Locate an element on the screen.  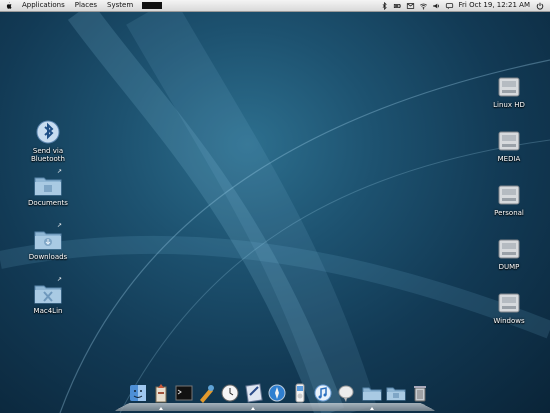
system-monitor-icon is located at coordinates (161, 393).